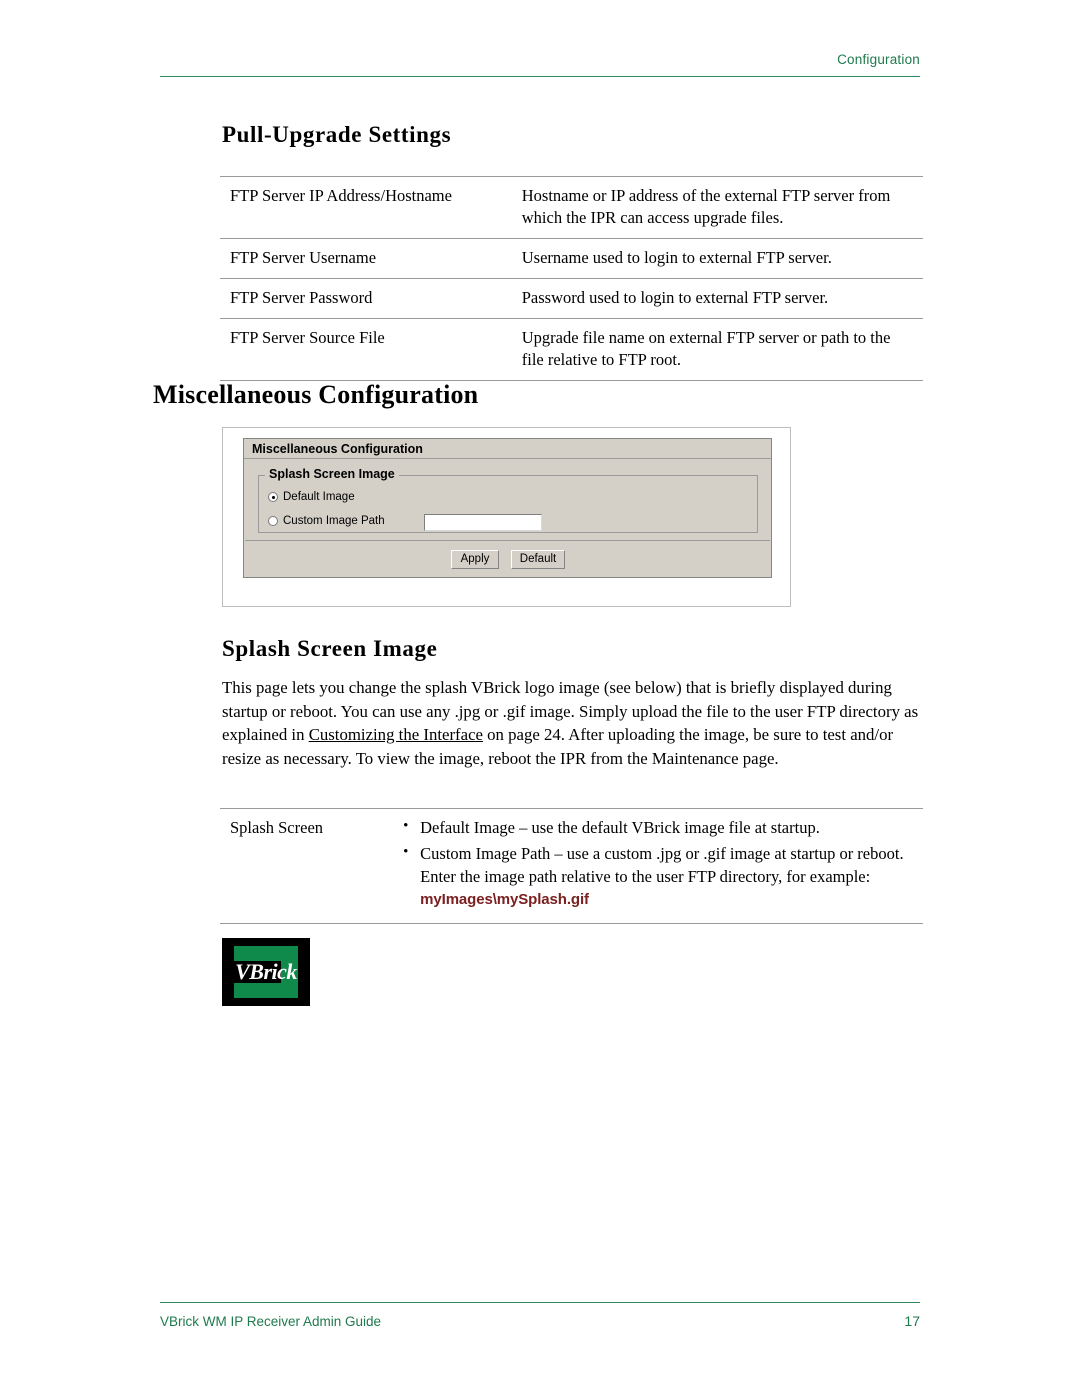  Describe the element at coordinates (277, 827) in the screenshot. I see `row-label: Splash Screen` at that location.